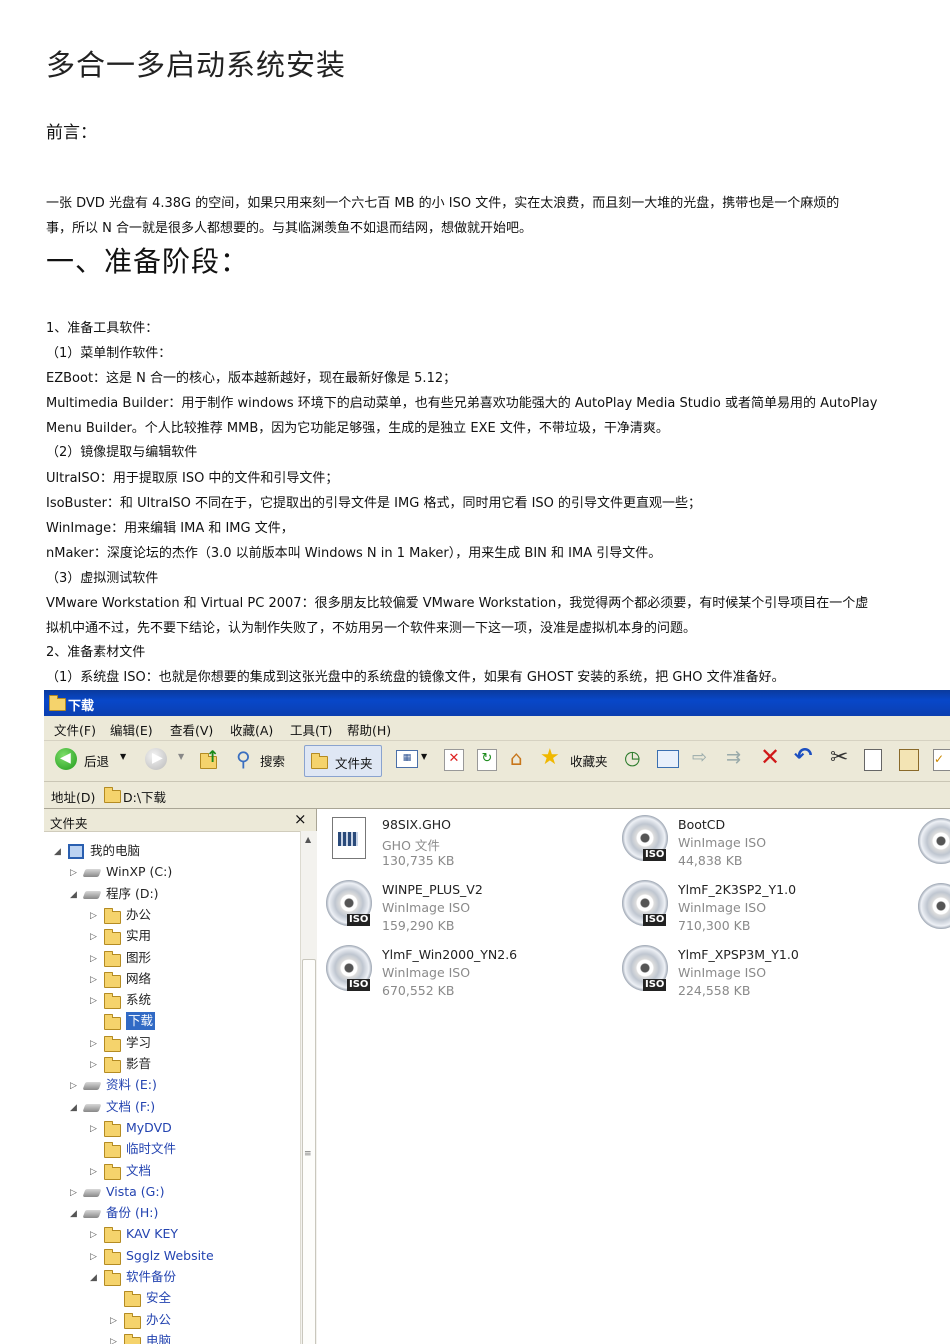 The height and width of the screenshot is (1344, 950). Describe the element at coordinates (172, 1337) in the screenshot. I see `tree-item: ▷ 电脑` at that location.